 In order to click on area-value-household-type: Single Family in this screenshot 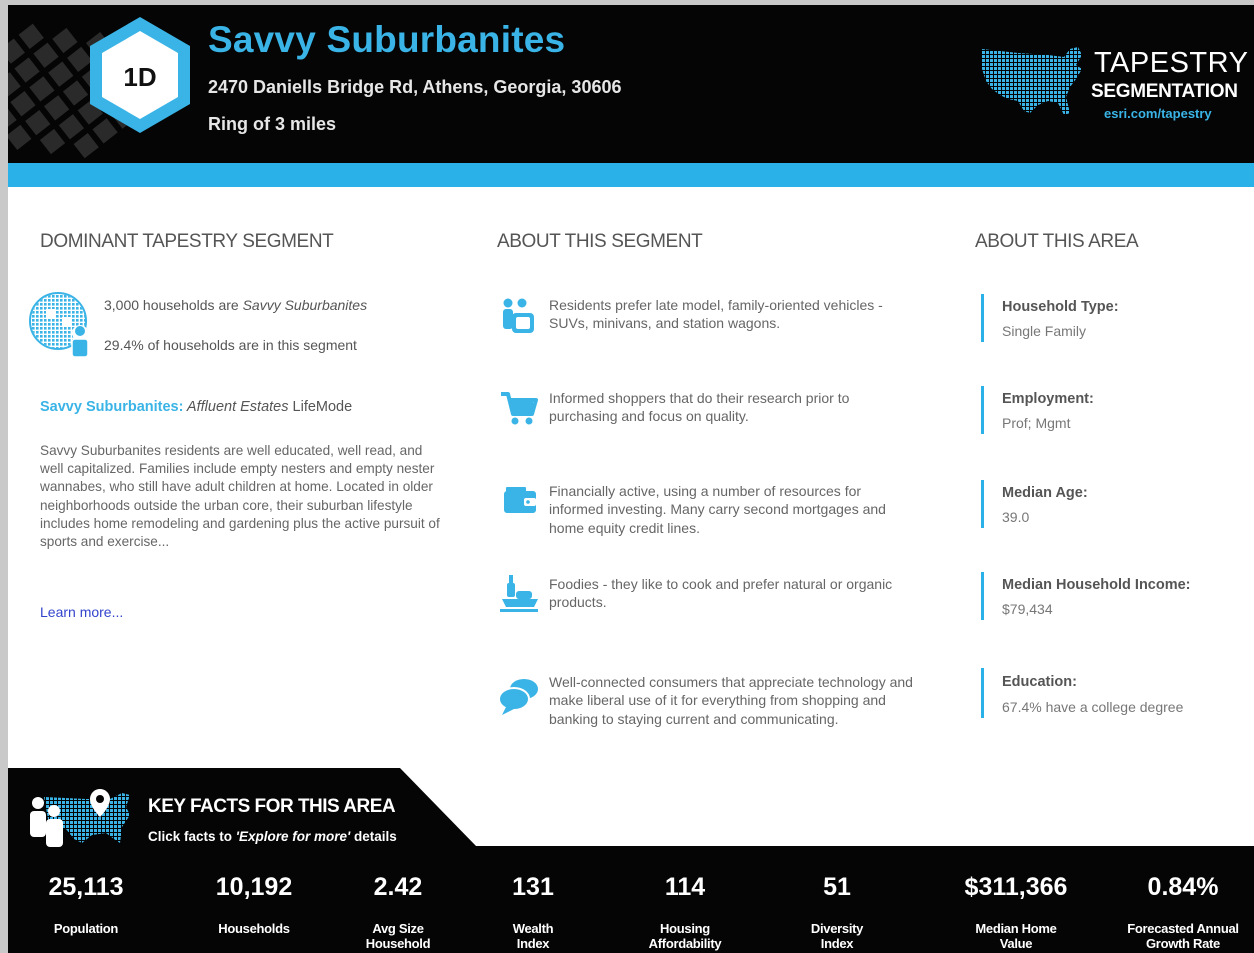, I will do `click(1044, 331)`.